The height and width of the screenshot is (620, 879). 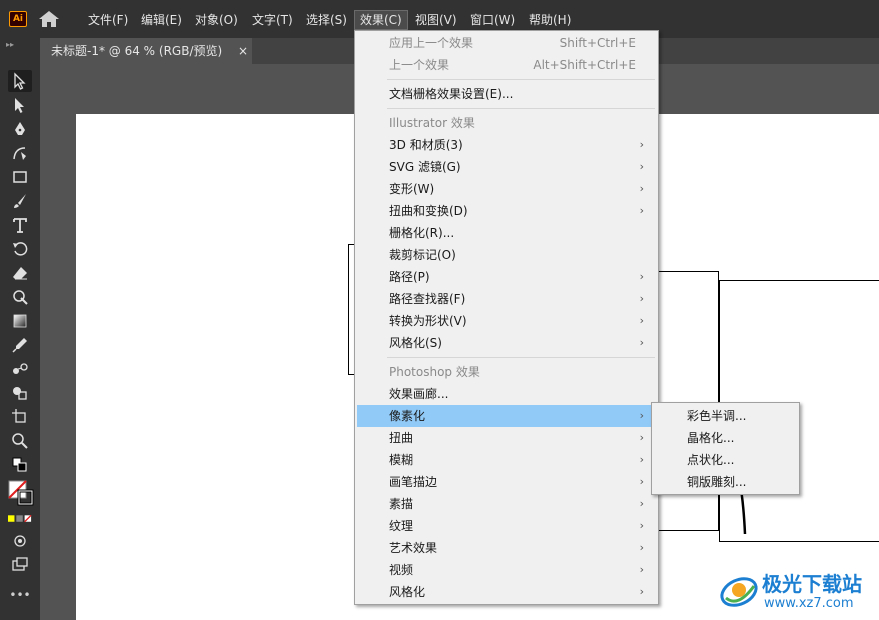 What do you see at coordinates (20, 519) in the screenshot?
I see `color-mode-icon` at bounding box center [20, 519].